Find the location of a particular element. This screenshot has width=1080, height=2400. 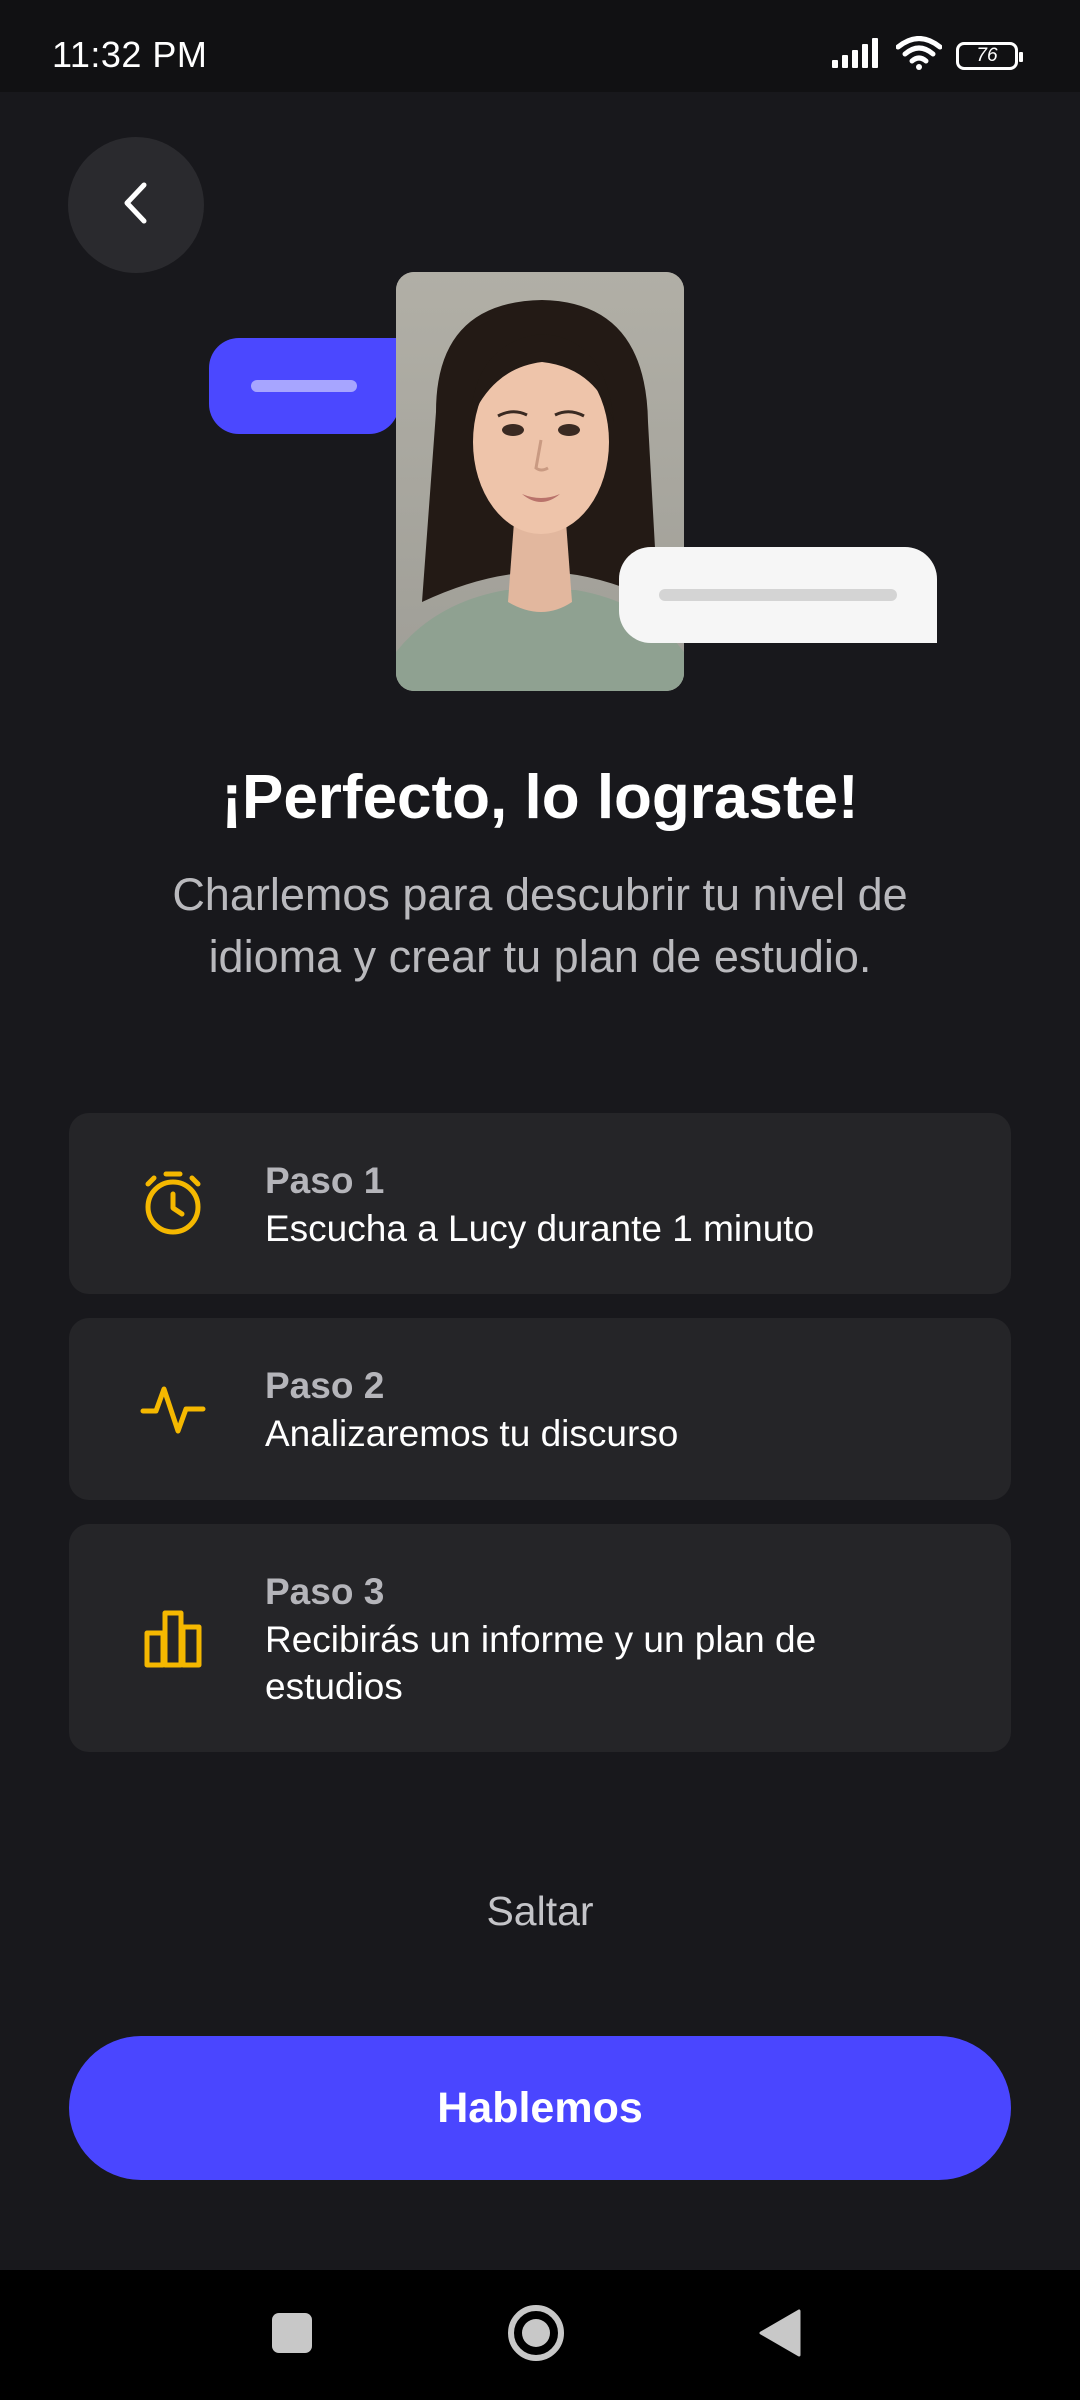

recents-button is located at coordinates (292, 2335).